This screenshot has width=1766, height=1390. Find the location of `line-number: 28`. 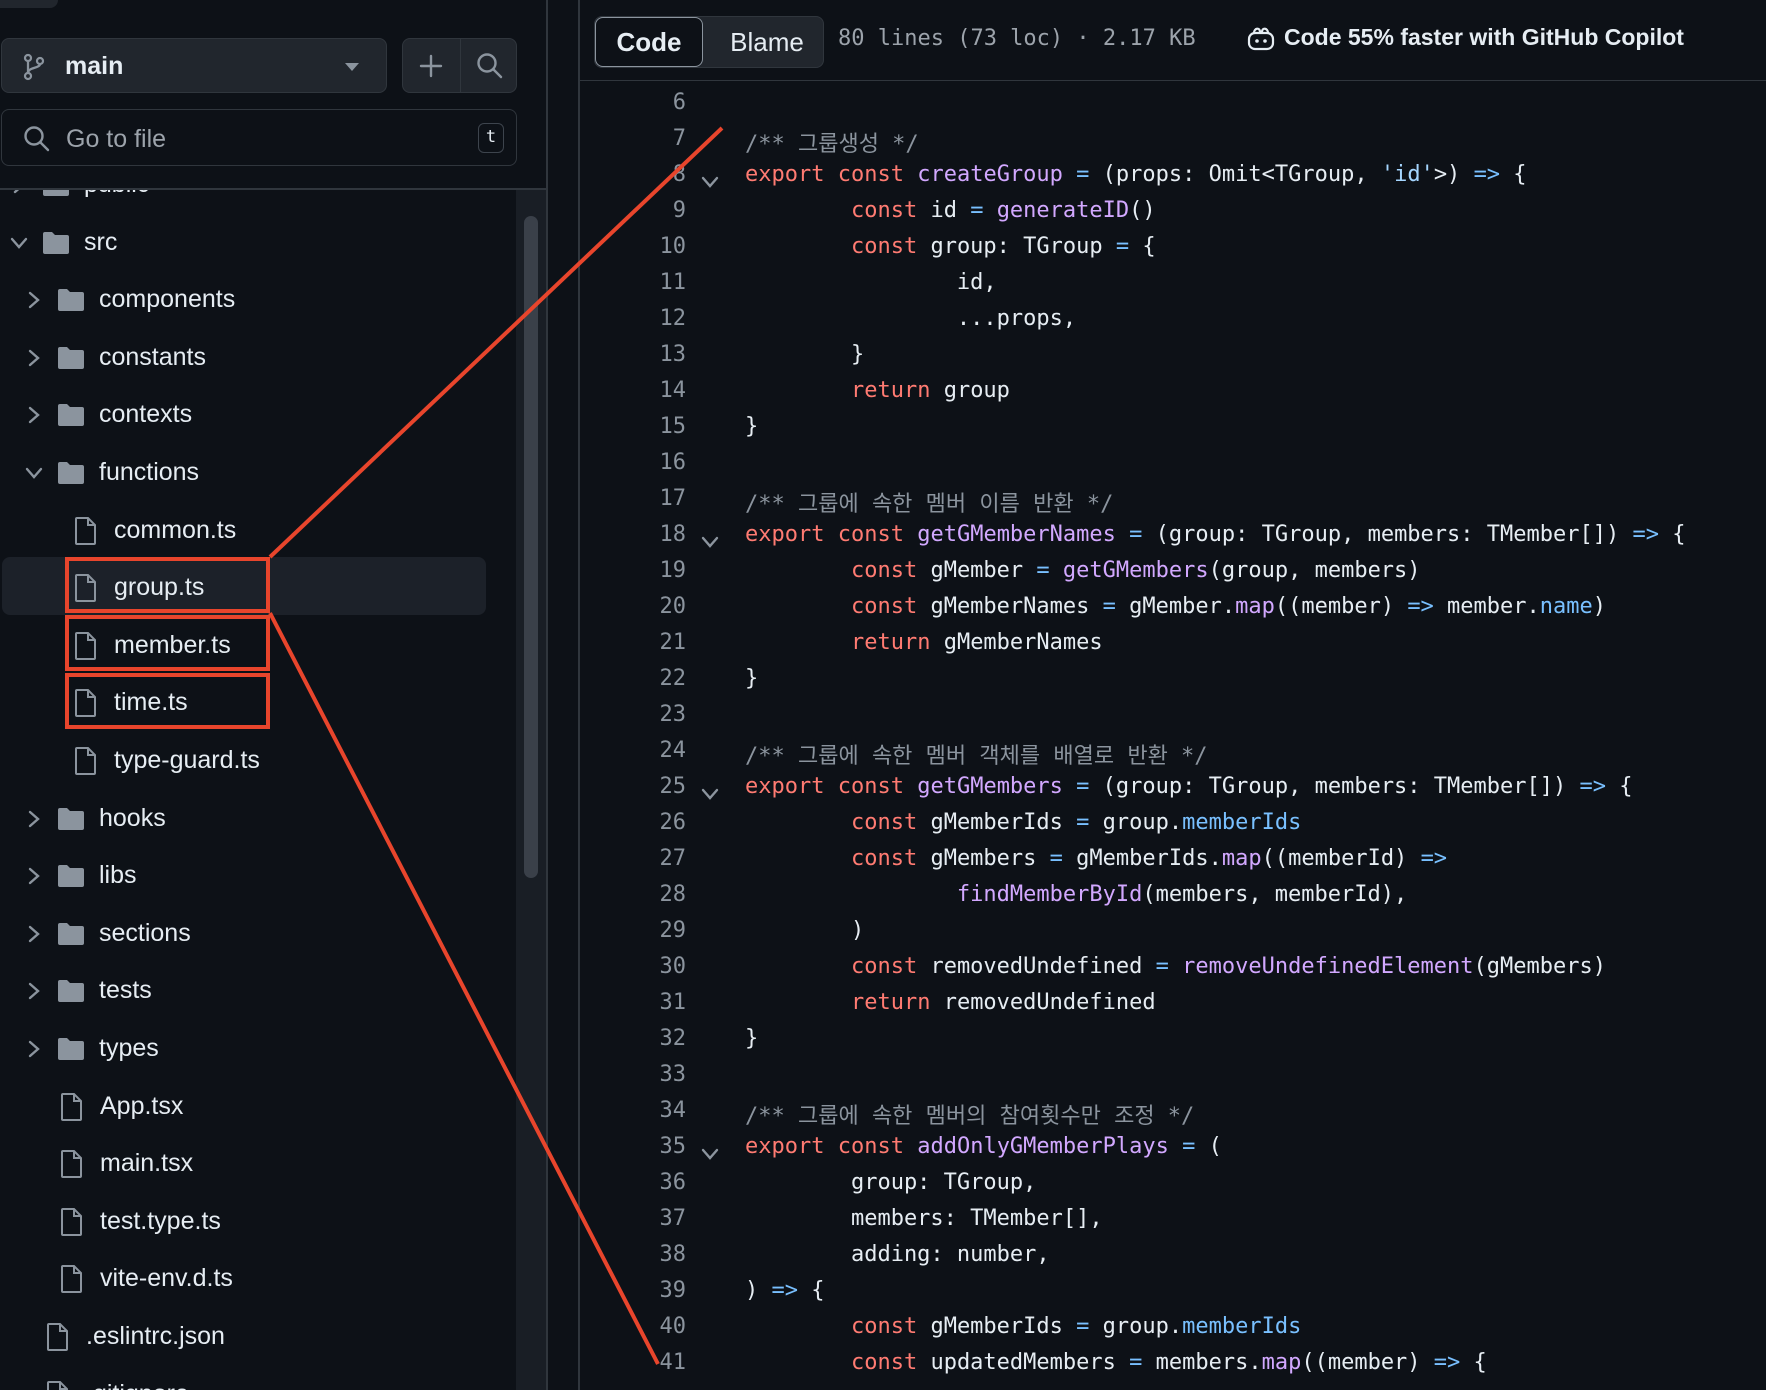

line-number: 28 is located at coordinates (673, 894).